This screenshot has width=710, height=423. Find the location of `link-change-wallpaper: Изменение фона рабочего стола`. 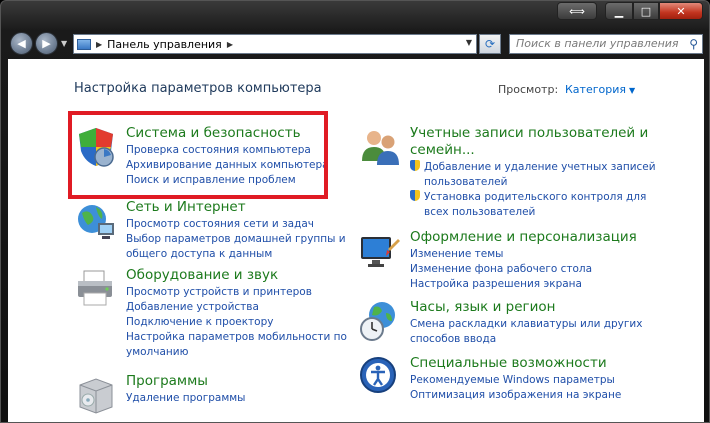

link-change-wallpaper: Изменение фона рабочего стола is located at coordinates (501, 269).